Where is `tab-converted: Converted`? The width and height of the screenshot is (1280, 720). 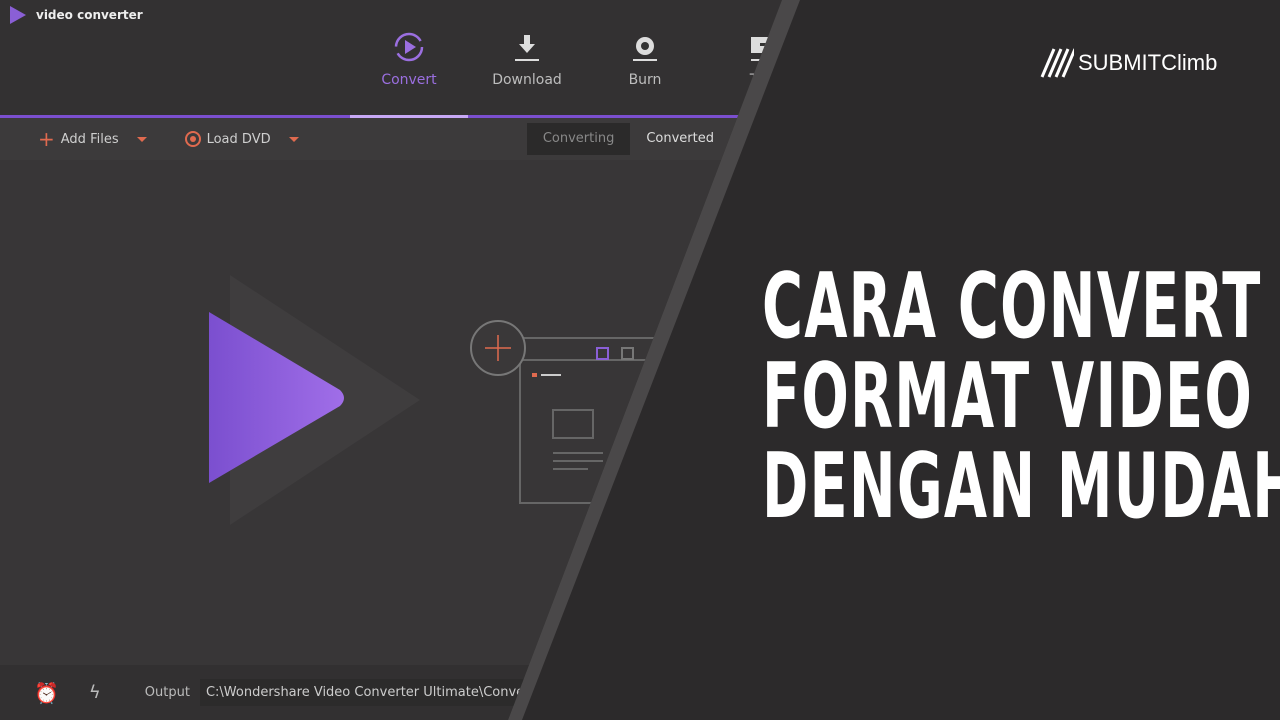 tab-converted: Converted is located at coordinates (680, 139).